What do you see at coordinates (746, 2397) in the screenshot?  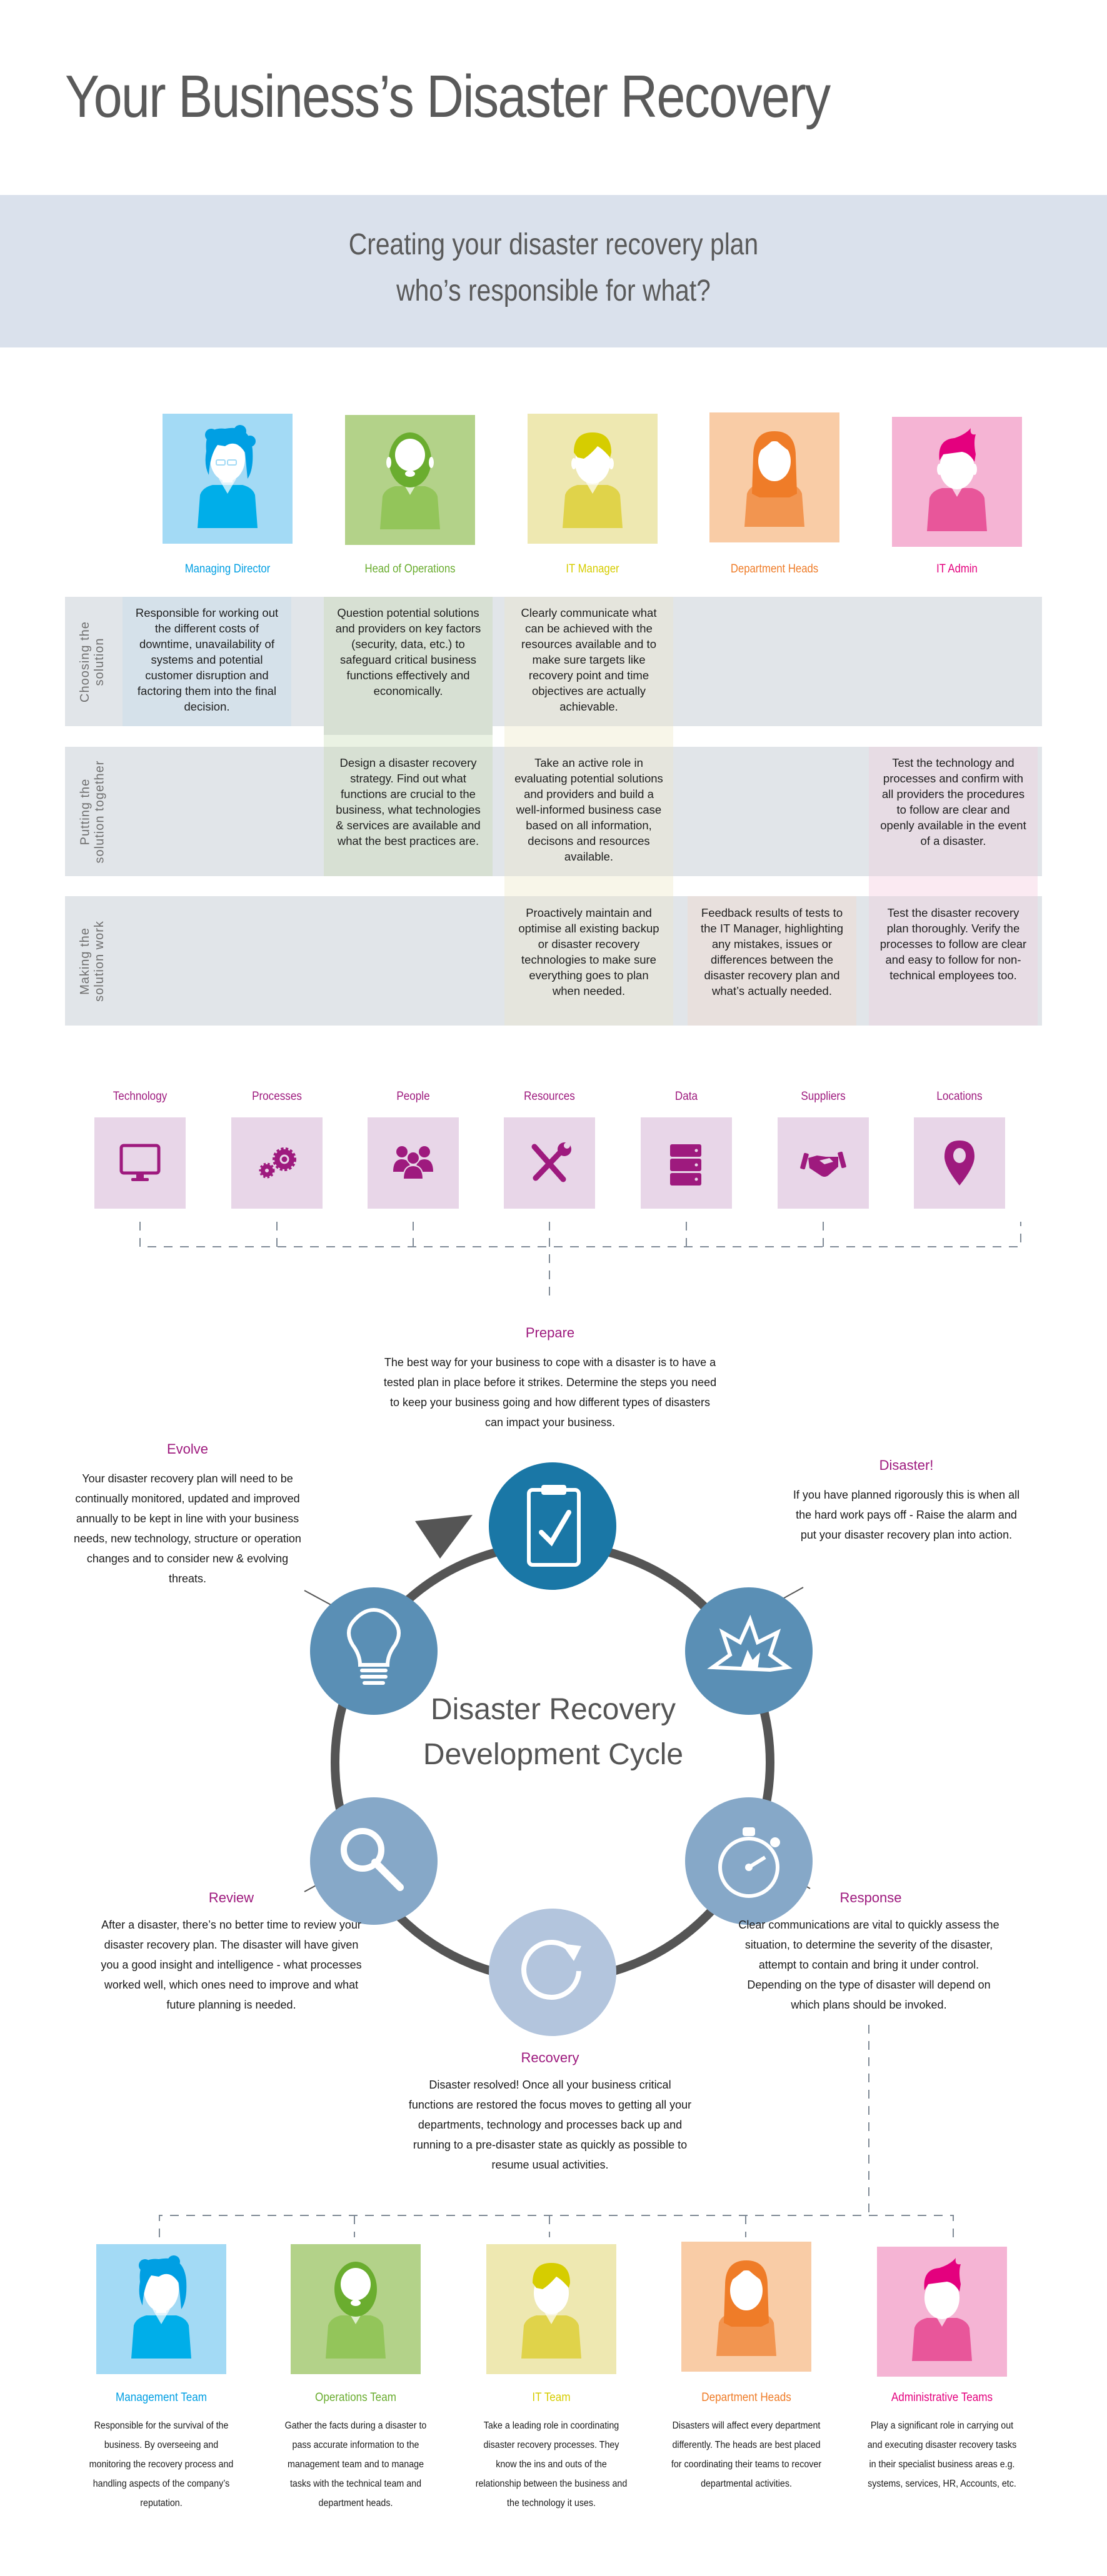 I see `team-label-department-heads: Department Heads` at bounding box center [746, 2397].